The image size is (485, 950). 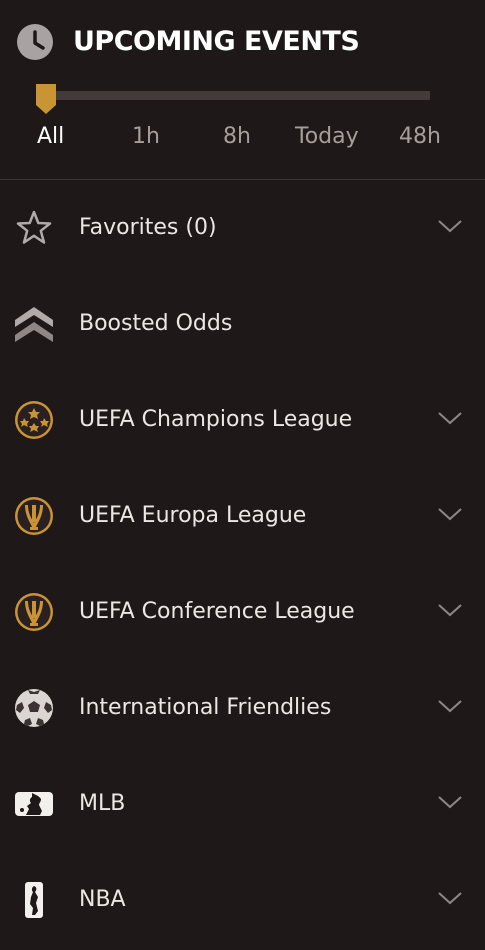 I want to click on star-icon, so click(x=34, y=227).